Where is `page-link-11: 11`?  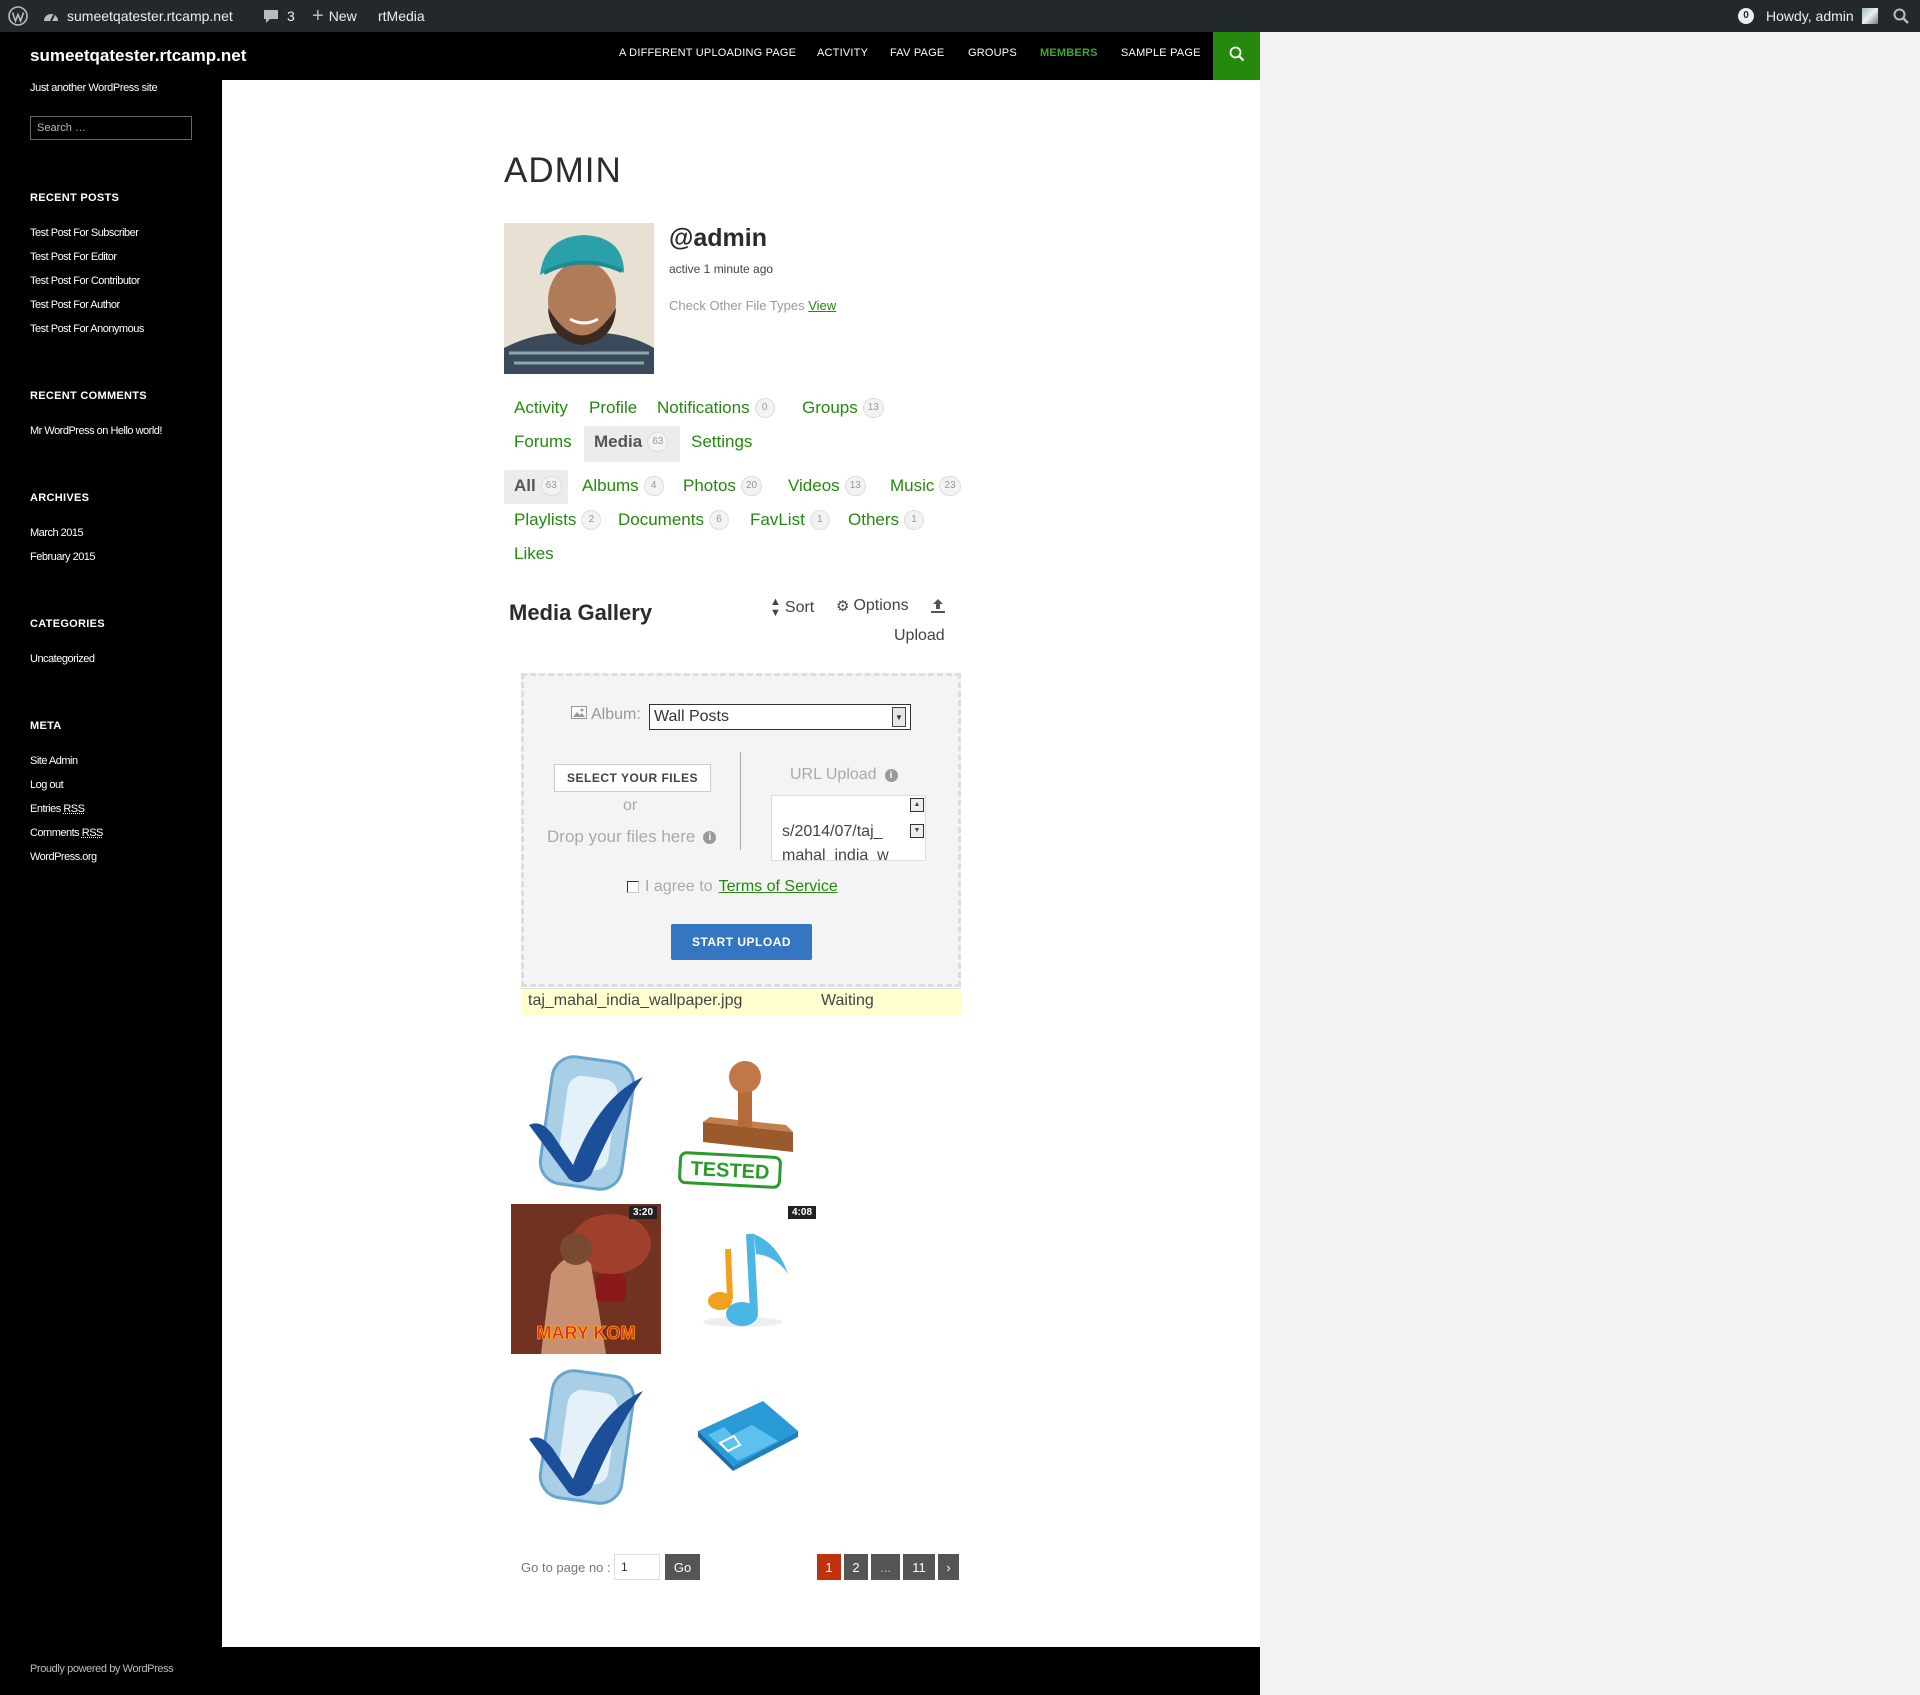 page-link-11: 11 is located at coordinates (919, 1567).